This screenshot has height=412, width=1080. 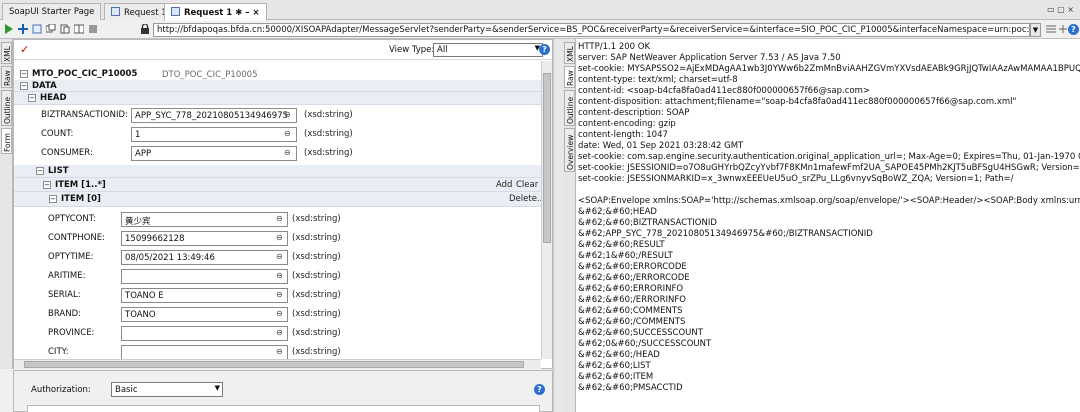 I want to click on add-to-test-case-icon, so click(x=23, y=29).